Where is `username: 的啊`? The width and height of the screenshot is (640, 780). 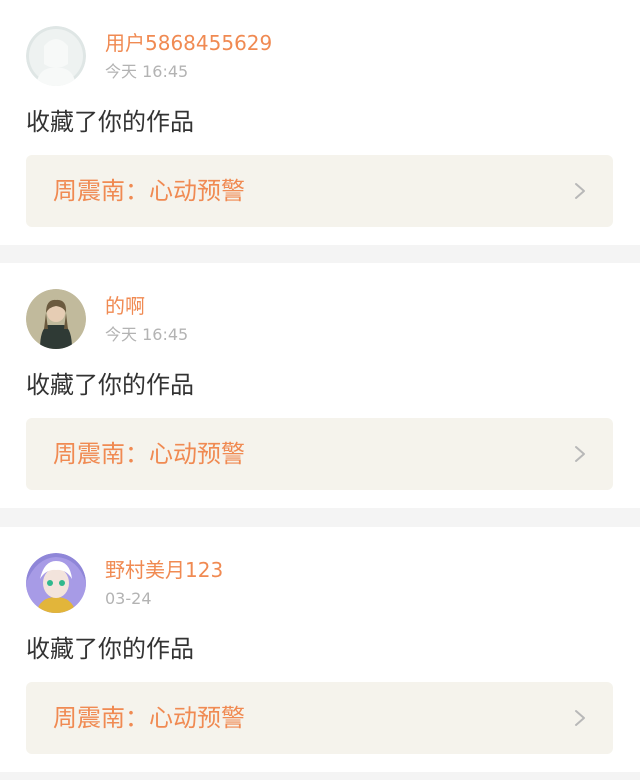 username: 的啊 is located at coordinates (125, 306).